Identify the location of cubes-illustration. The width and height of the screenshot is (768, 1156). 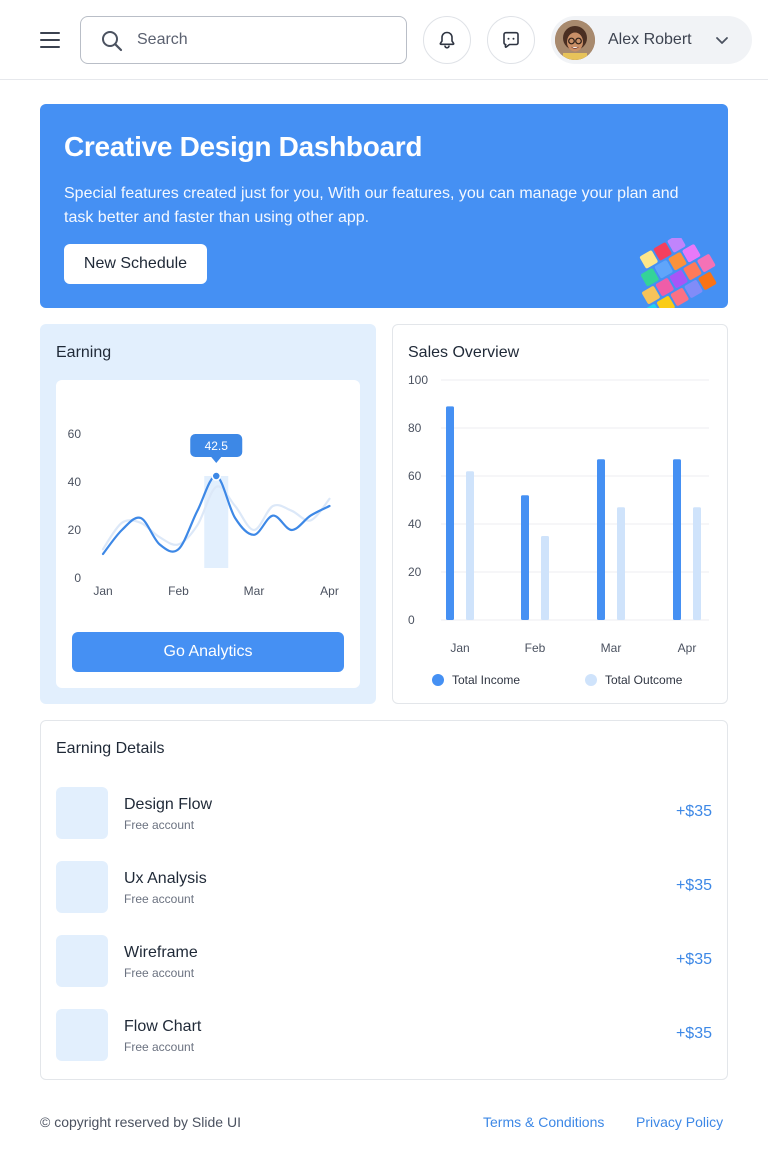
(678, 273).